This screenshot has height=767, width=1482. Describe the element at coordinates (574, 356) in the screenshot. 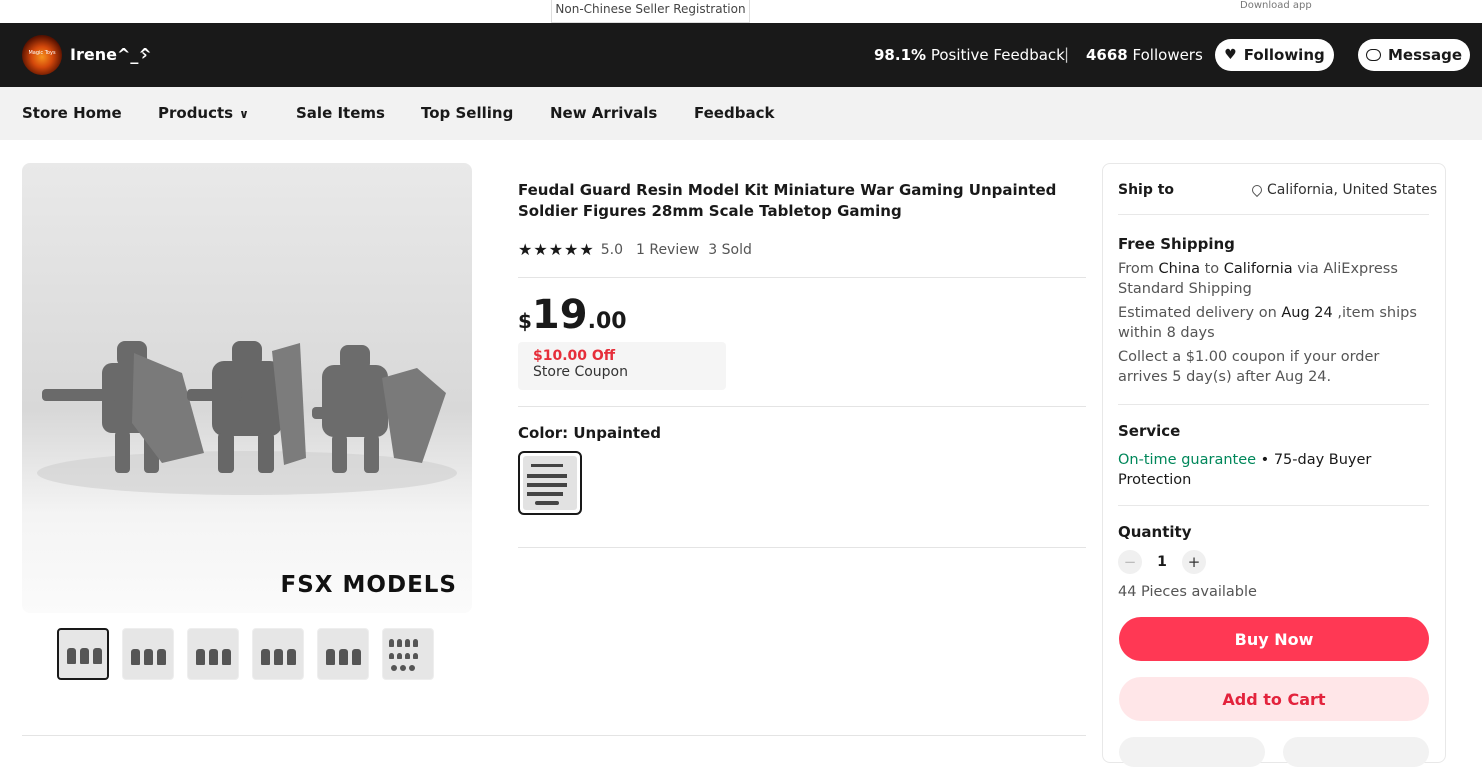

I see `coupon-amount: $10.00 Off` at that location.